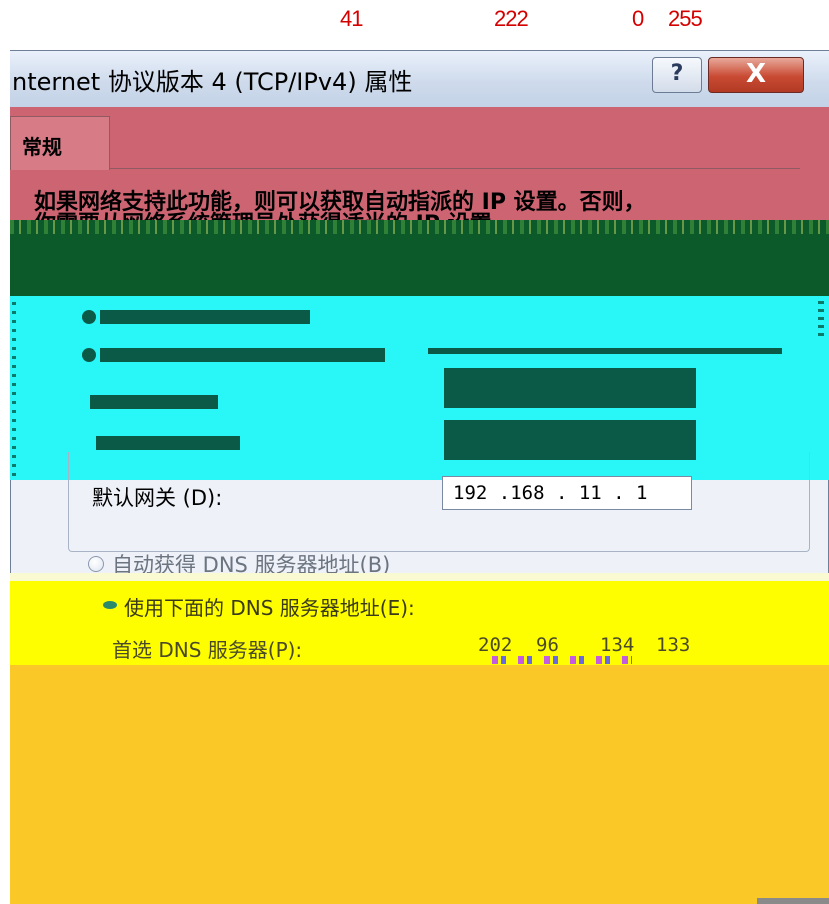 This screenshot has height=904, width=829. What do you see at coordinates (419, 577) in the screenshot?
I see `yellow-overlay-top-strip` at bounding box center [419, 577].